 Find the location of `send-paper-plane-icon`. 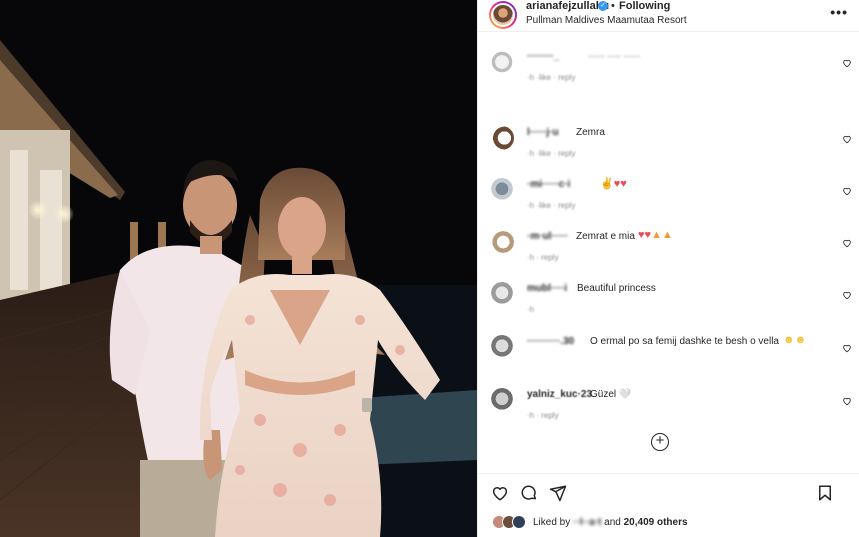

send-paper-plane-icon is located at coordinates (558, 493).